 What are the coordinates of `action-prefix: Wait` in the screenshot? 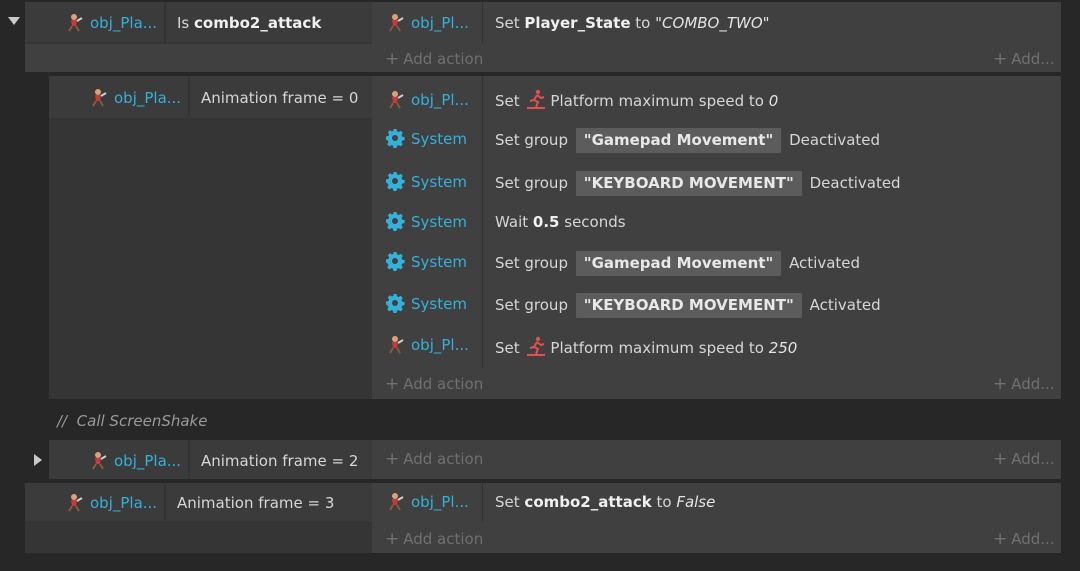 It's located at (512, 222).